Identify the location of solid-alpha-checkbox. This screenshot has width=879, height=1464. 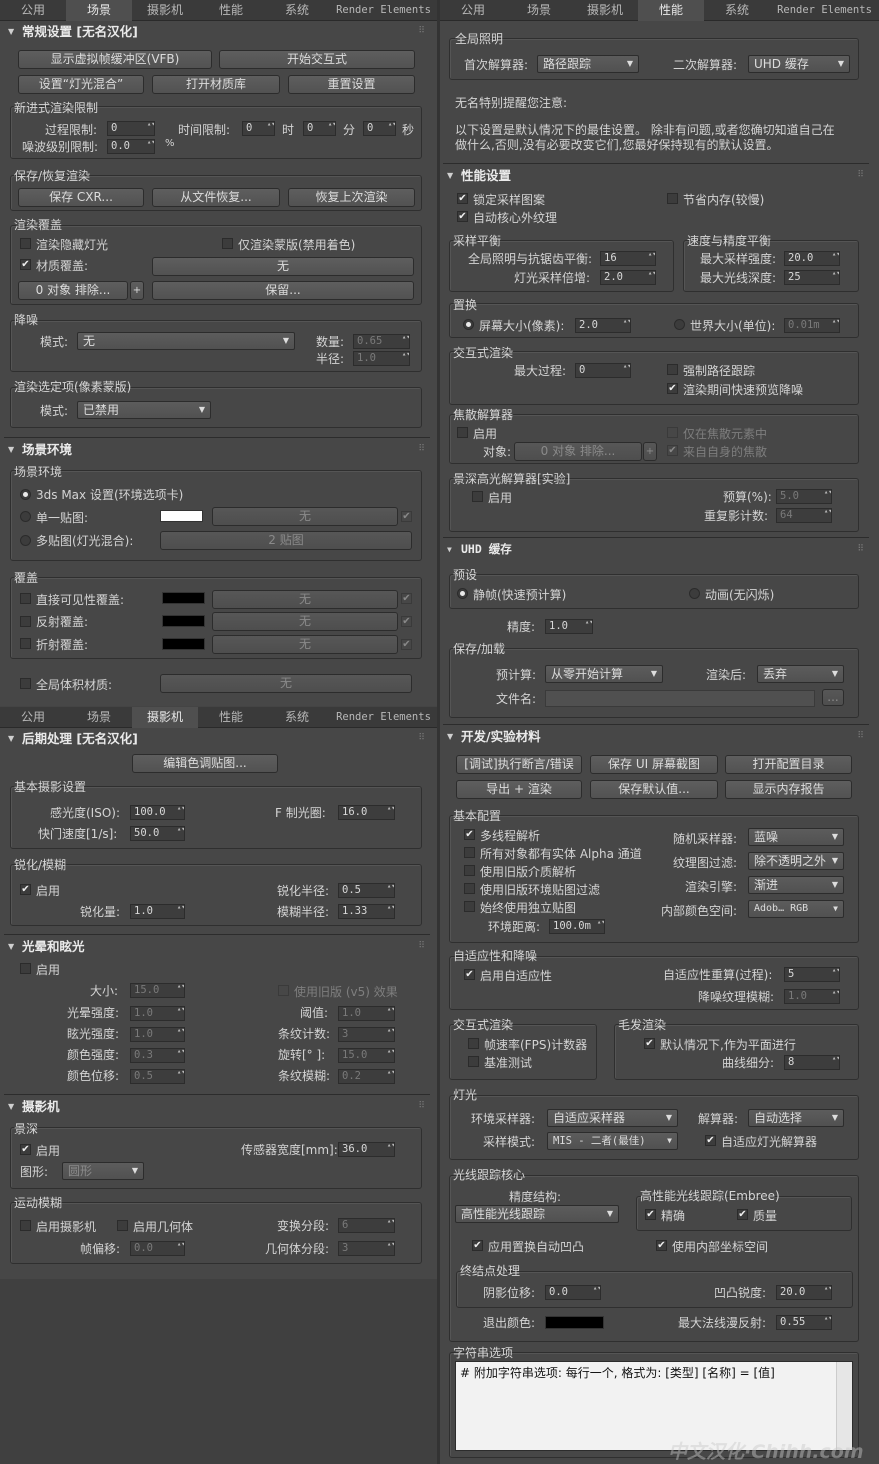
(469, 852).